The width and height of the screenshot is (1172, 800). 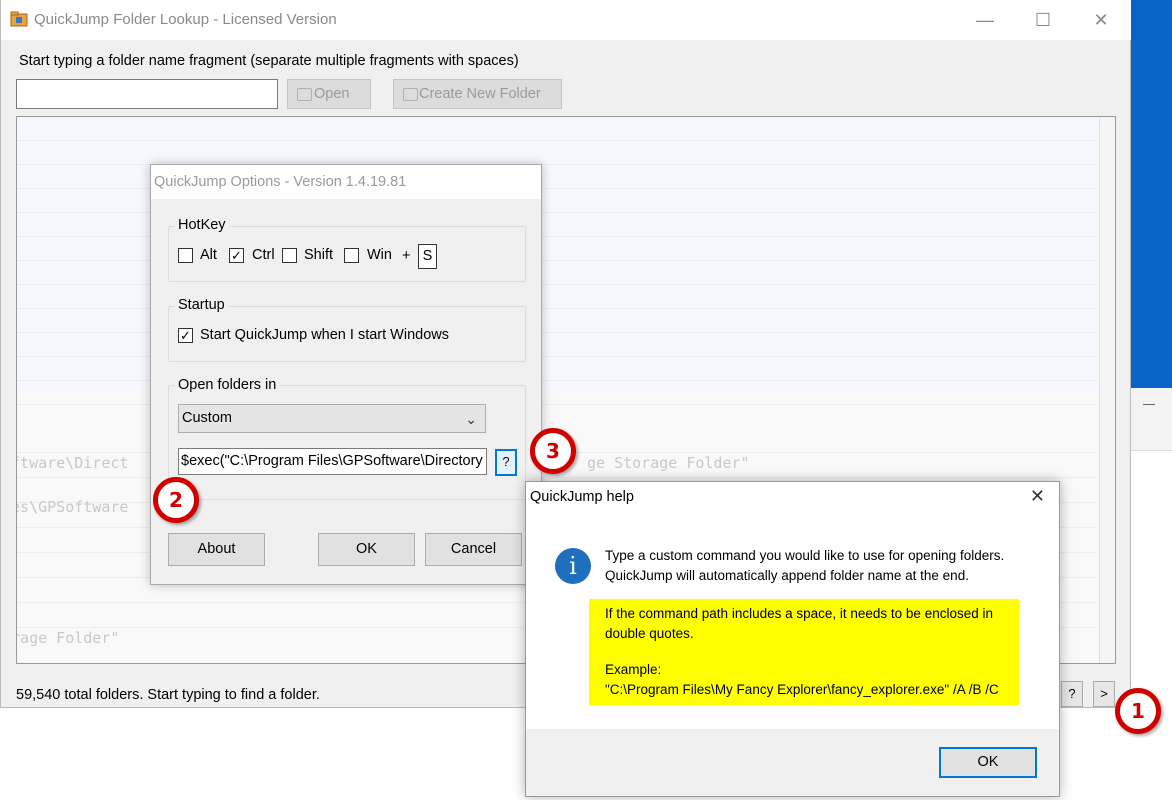 What do you see at coordinates (633, 669) in the screenshot?
I see `highlight-text-line: Example:` at bounding box center [633, 669].